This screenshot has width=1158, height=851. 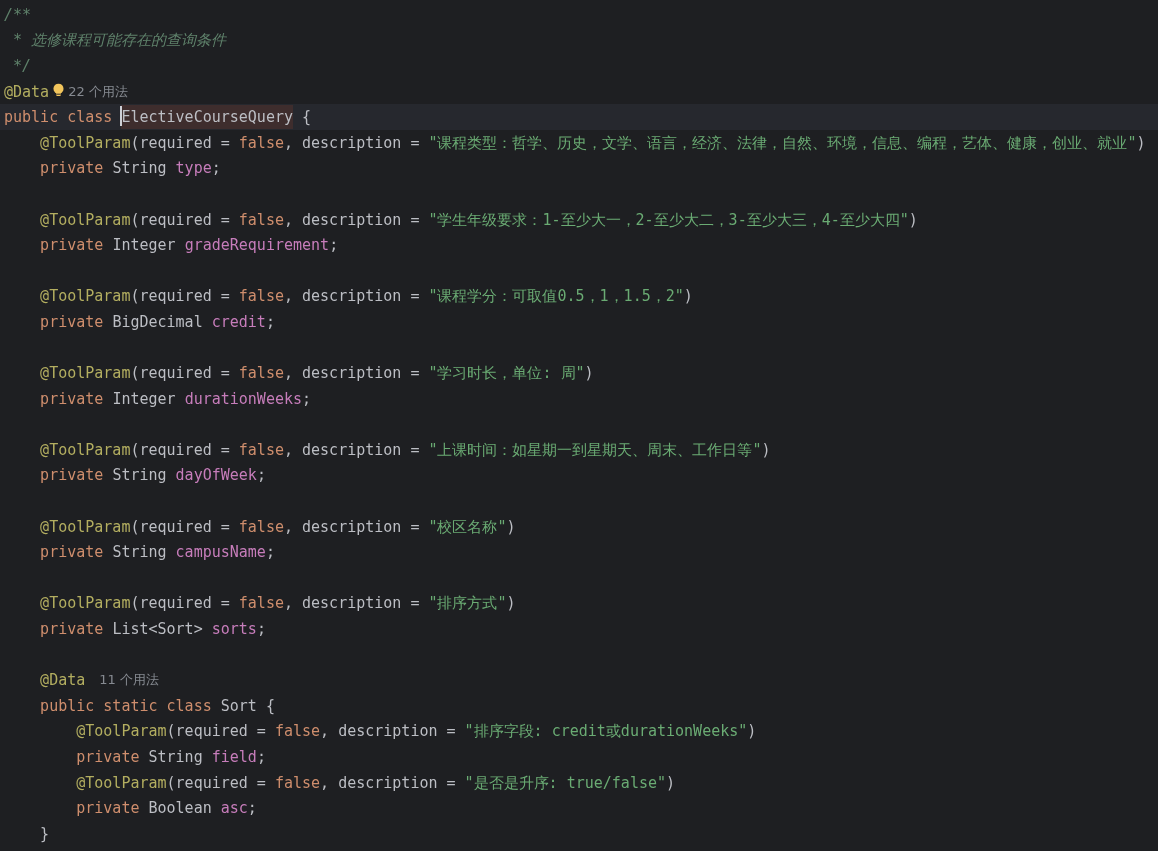 What do you see at coordinates (375, 782) in the screenshot?
I see `code-line: @ToolParam(required = false, description = "是否是升序: true/false")` at bounding box center [375, 782].